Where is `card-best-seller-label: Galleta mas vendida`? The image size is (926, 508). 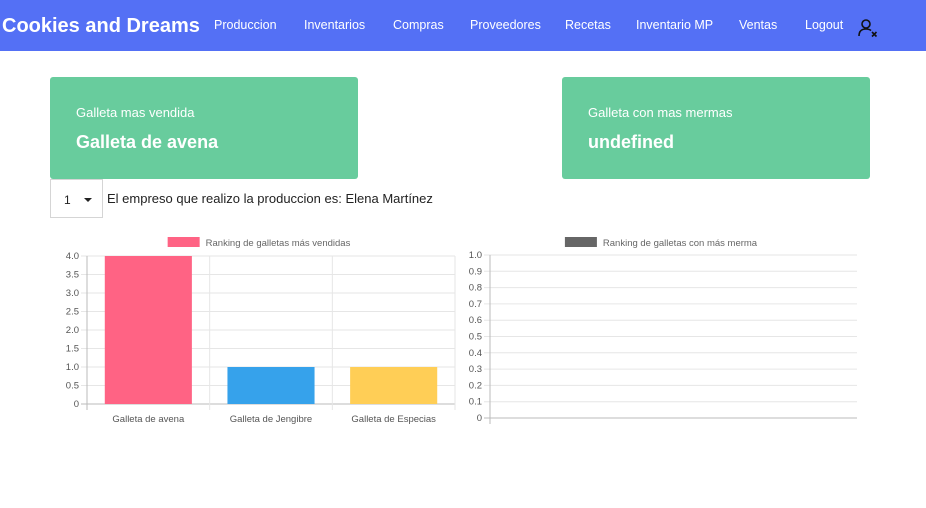 card-best-seller-label: Galleta mas vendida is located at coordinates (135, 112).